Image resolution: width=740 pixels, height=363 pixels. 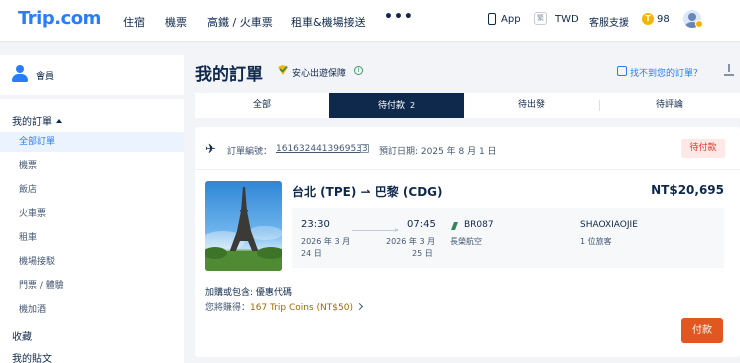 I want to click on chevron-right-icon, so click(x=359, y=306).